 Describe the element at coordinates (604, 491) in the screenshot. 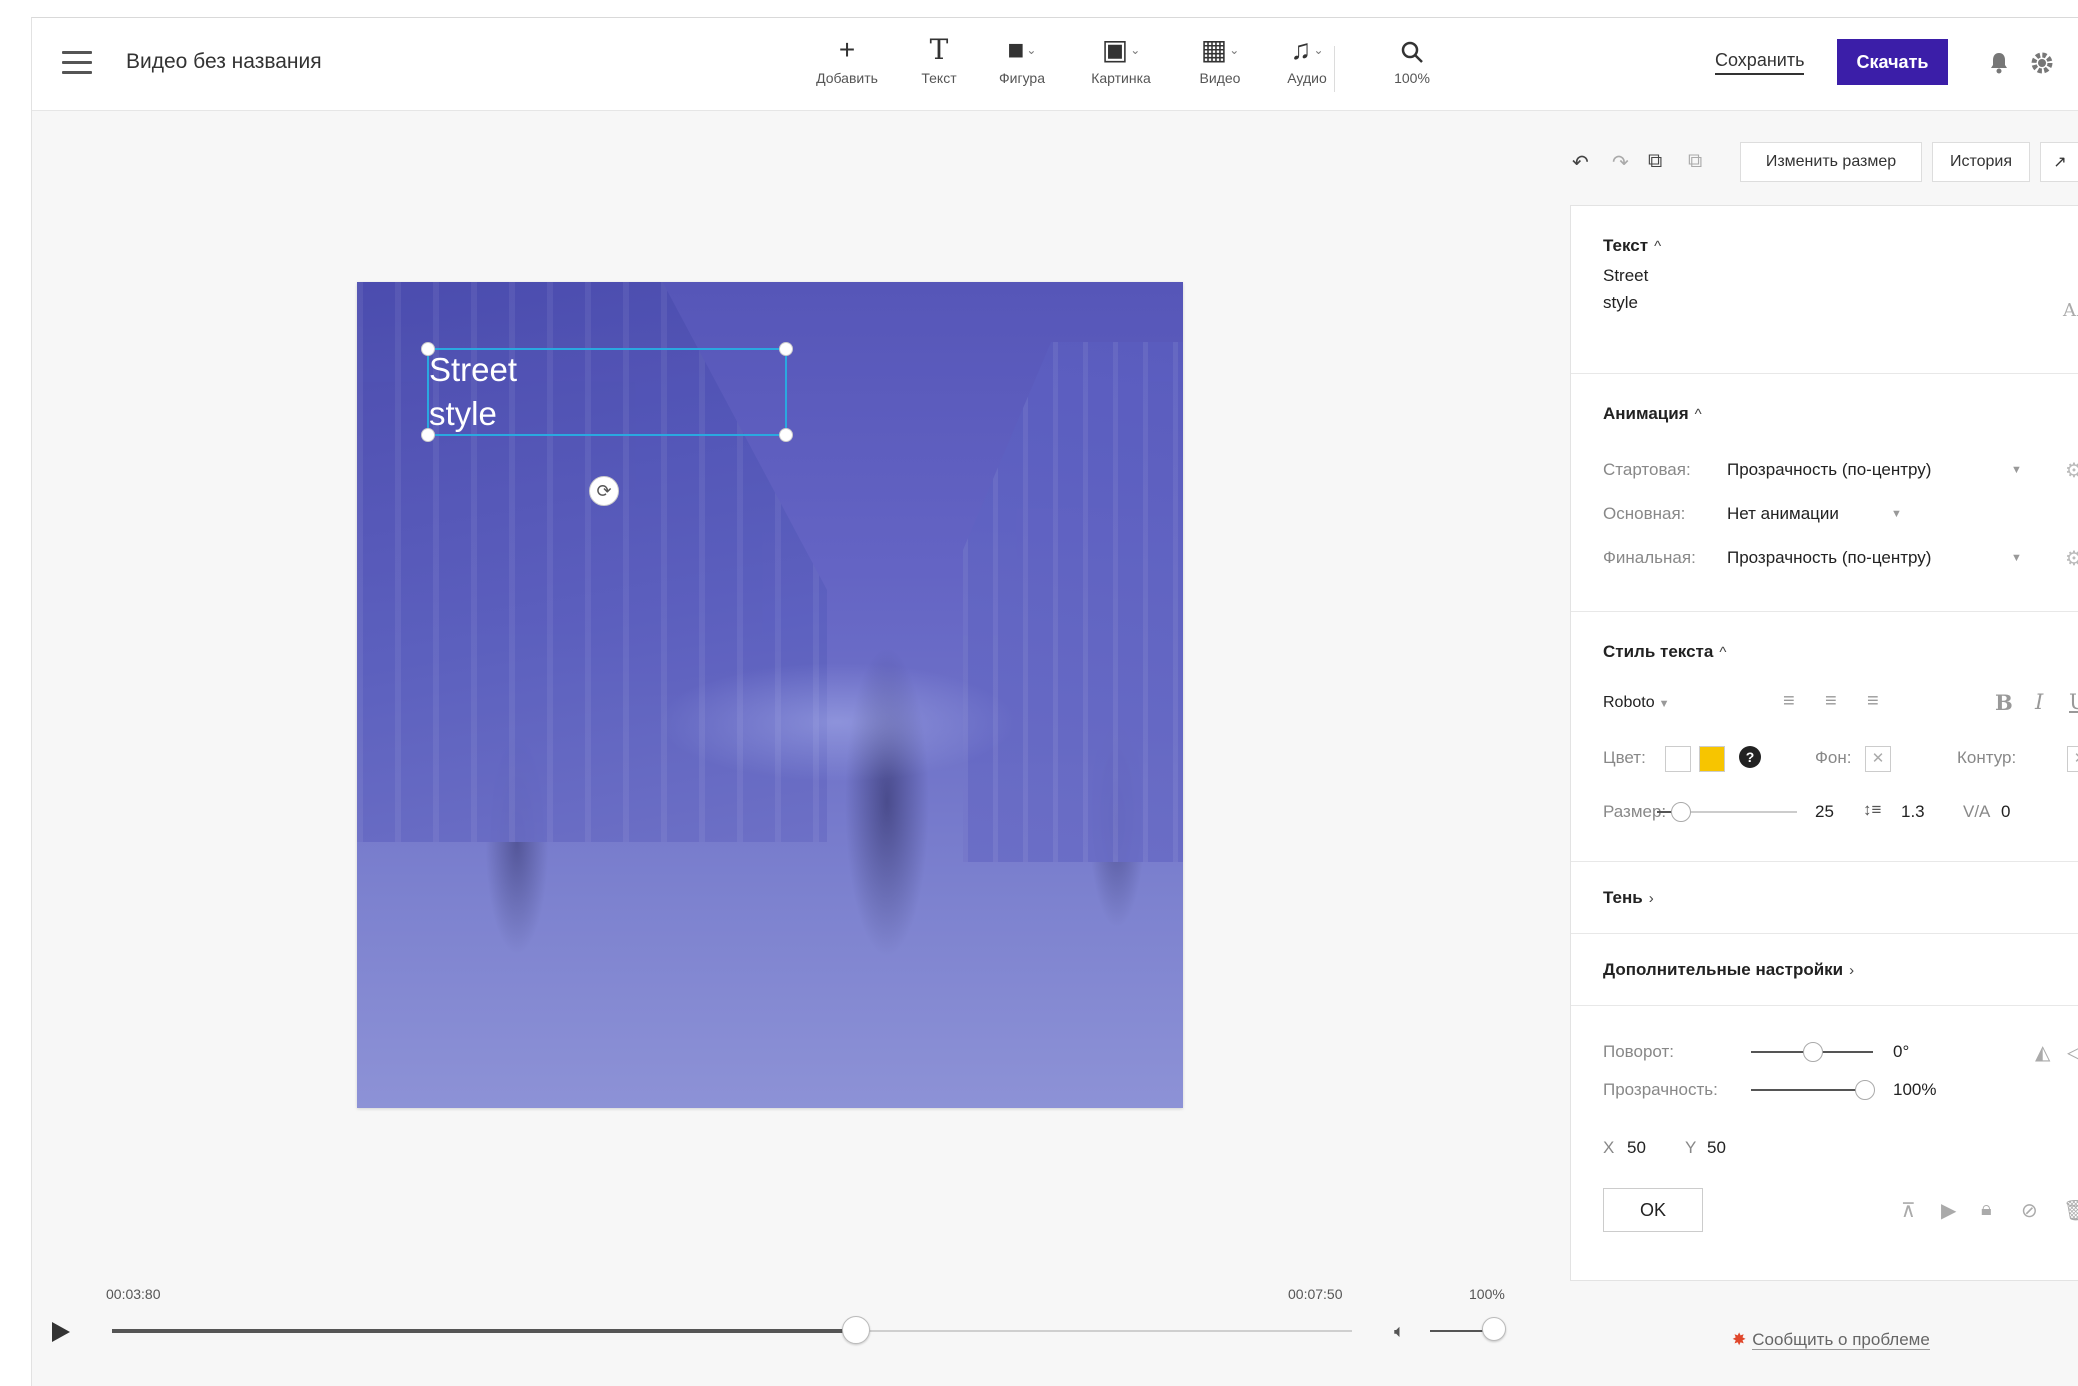

I see `rotate-icon: ⟳` at that location.